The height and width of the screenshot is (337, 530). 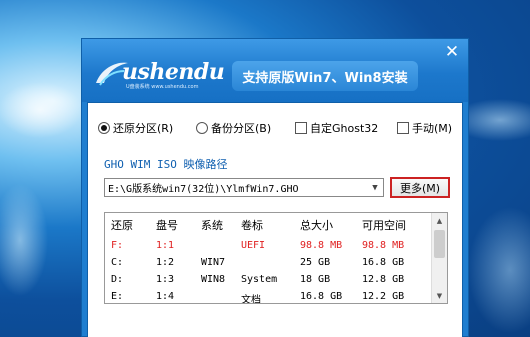 What do you see at coordinates (165, 296) in the screenshot?
I see `table-cell: 1:4` at bounding box center [165, 296].